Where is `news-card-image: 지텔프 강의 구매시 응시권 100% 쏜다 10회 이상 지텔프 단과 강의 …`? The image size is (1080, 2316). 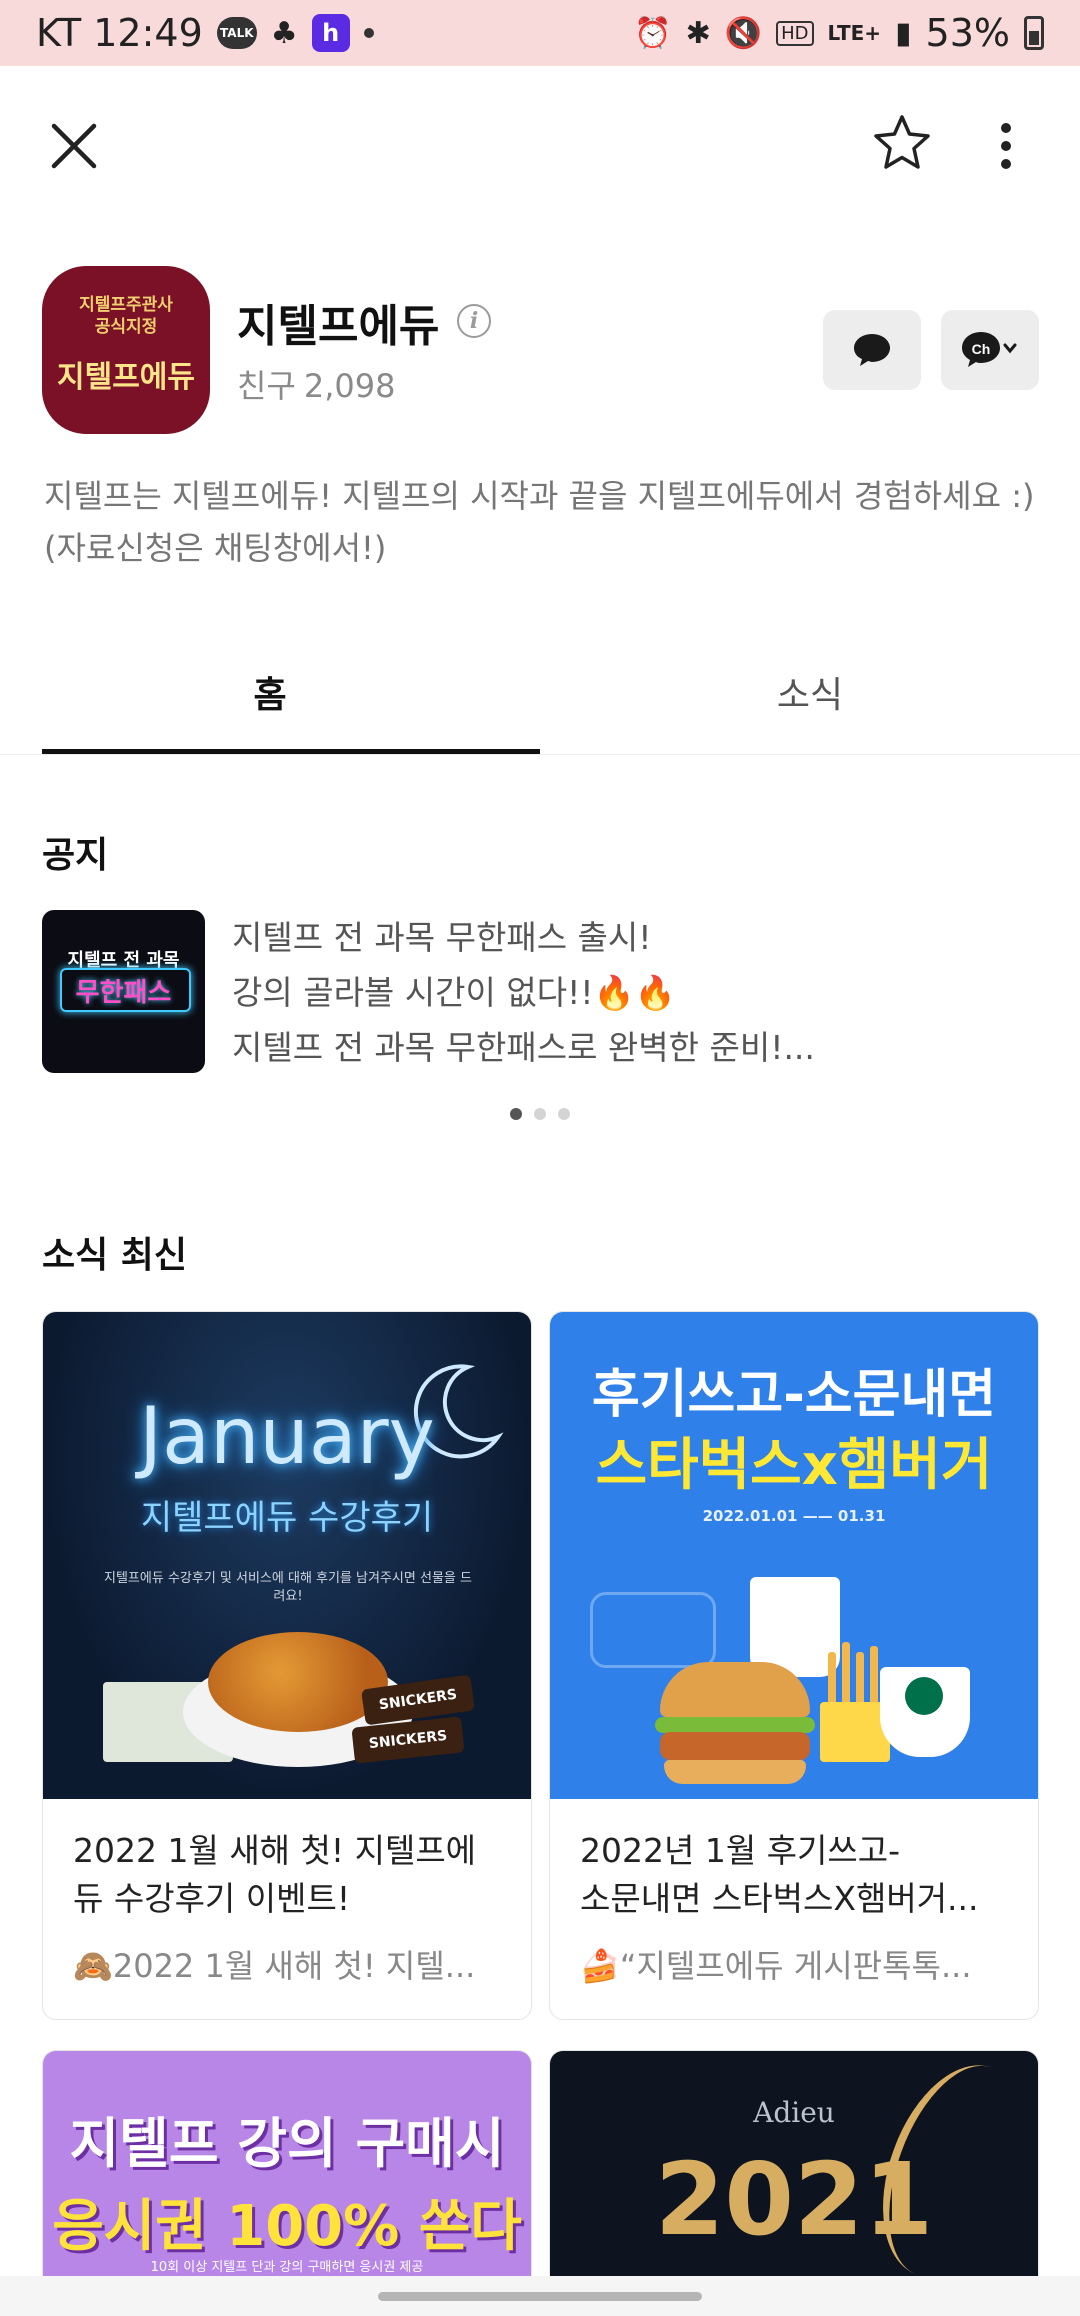 news-card-image: 지텔프 강의 구매시 응시권 100% 쏜다 10회 이상 지텔프 단과 강의 … is located at coordinates (287, 2181).